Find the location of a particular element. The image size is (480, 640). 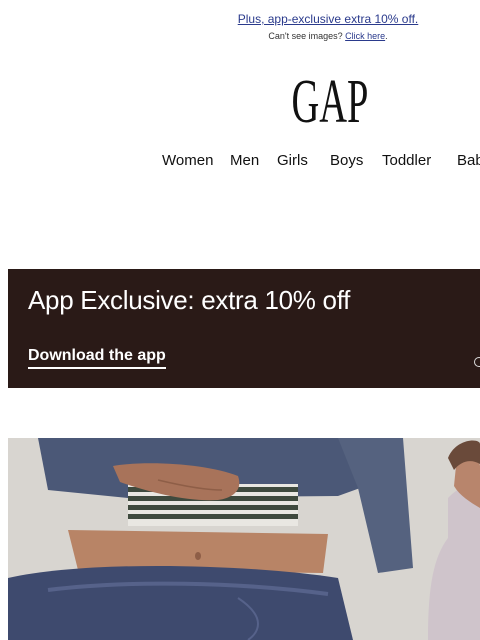

download-app-link: Download the app is located at coordinates (97, 358).